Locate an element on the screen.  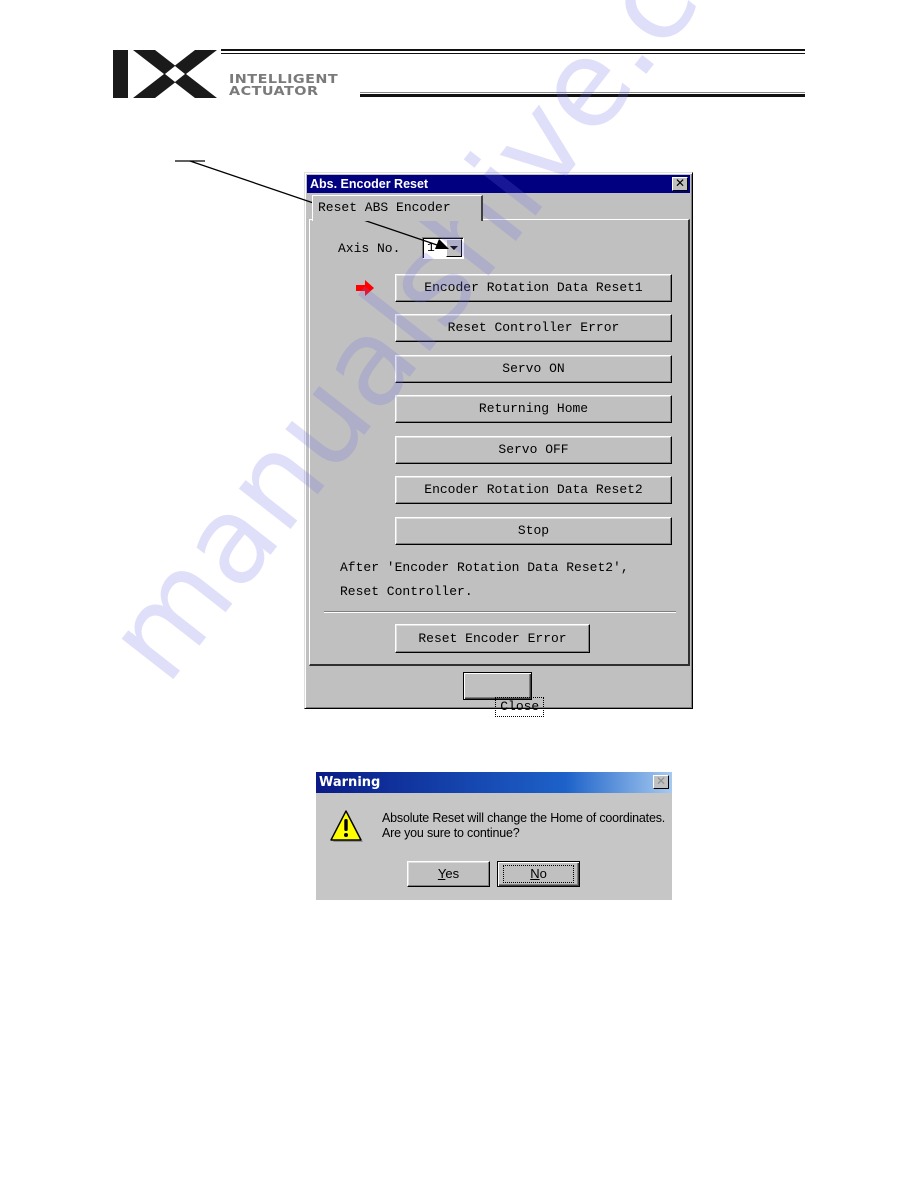
returning-home-button: Returning Home is located at coordinates (533, 409).